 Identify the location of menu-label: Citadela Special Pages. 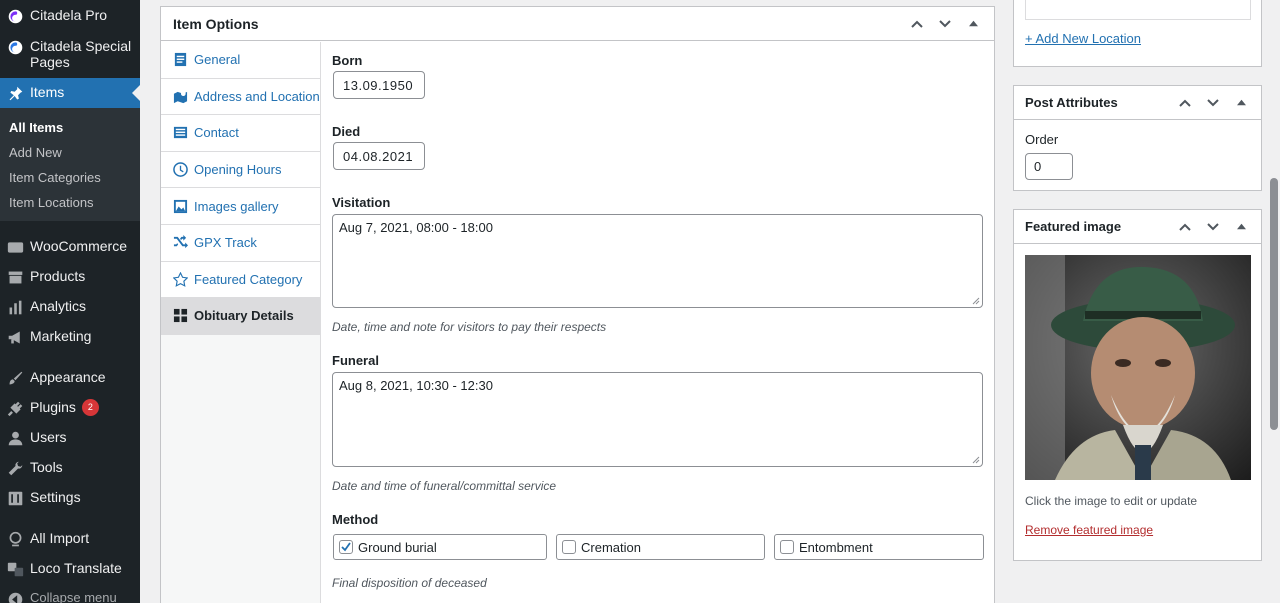
(81, 54).